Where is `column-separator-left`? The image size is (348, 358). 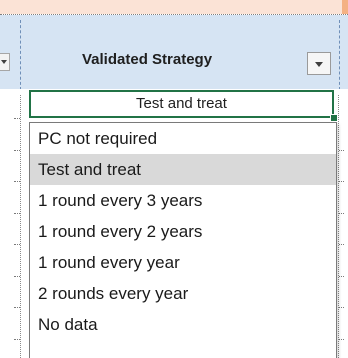
column-separator-left is located at coordinates (20, 55).